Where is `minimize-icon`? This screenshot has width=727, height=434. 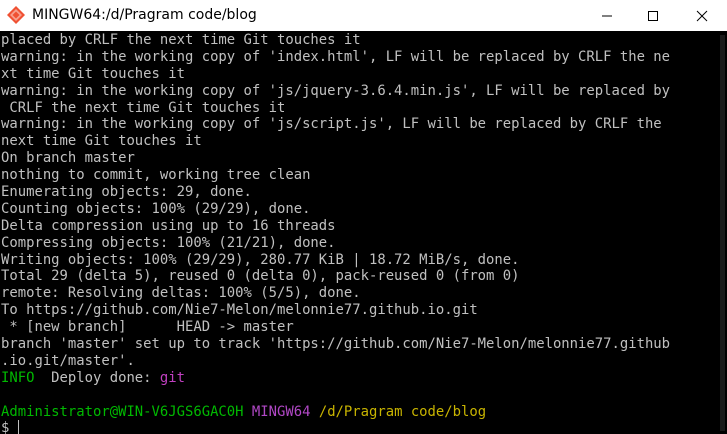
minimize-icon is located at coordinates (607, 15).